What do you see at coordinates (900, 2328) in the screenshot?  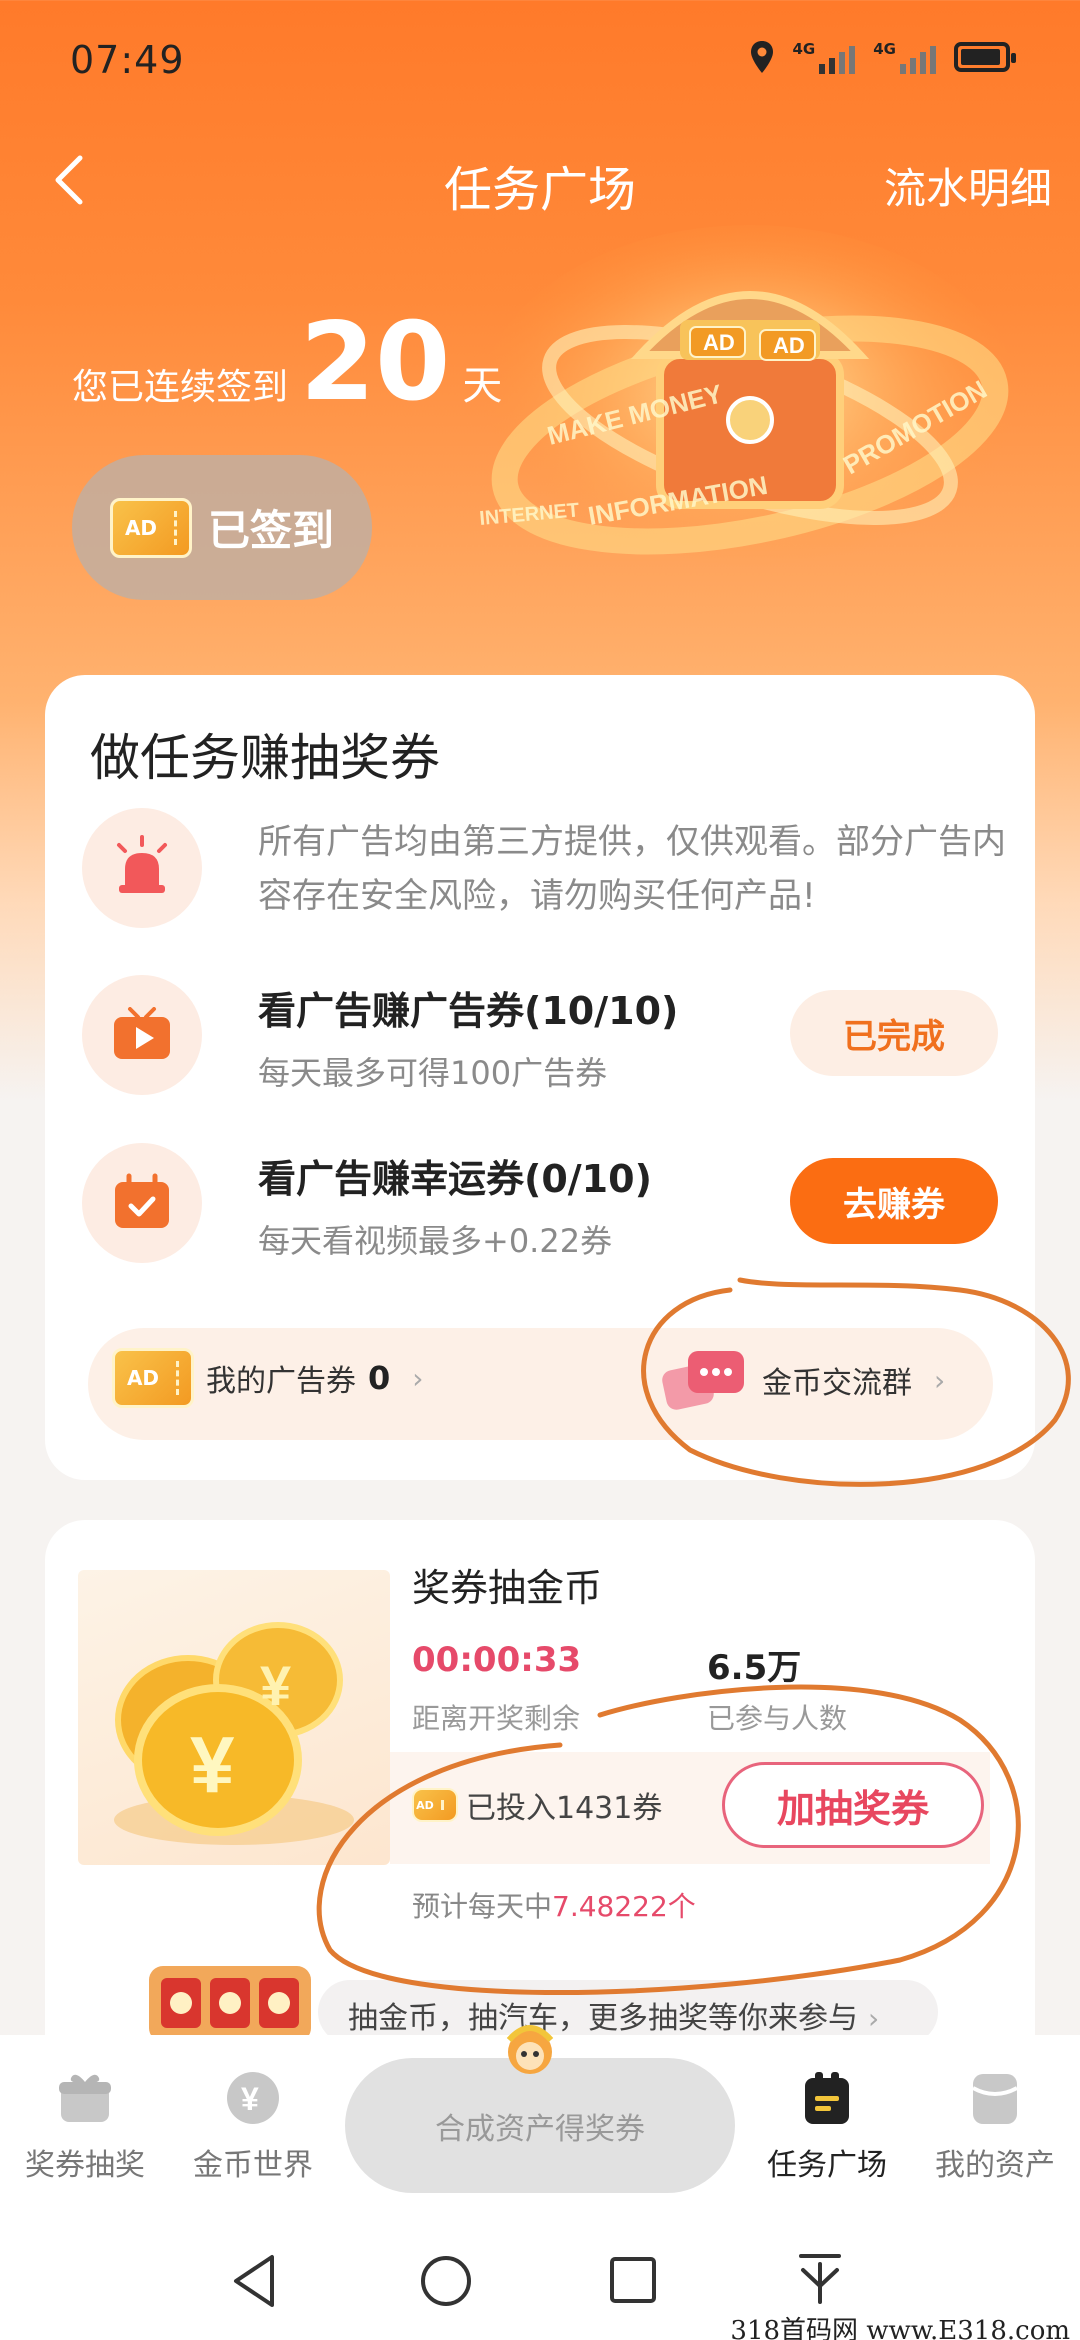 I see `watermark: 318首码网 www.E318.com` at bounding box center [900, 2328].